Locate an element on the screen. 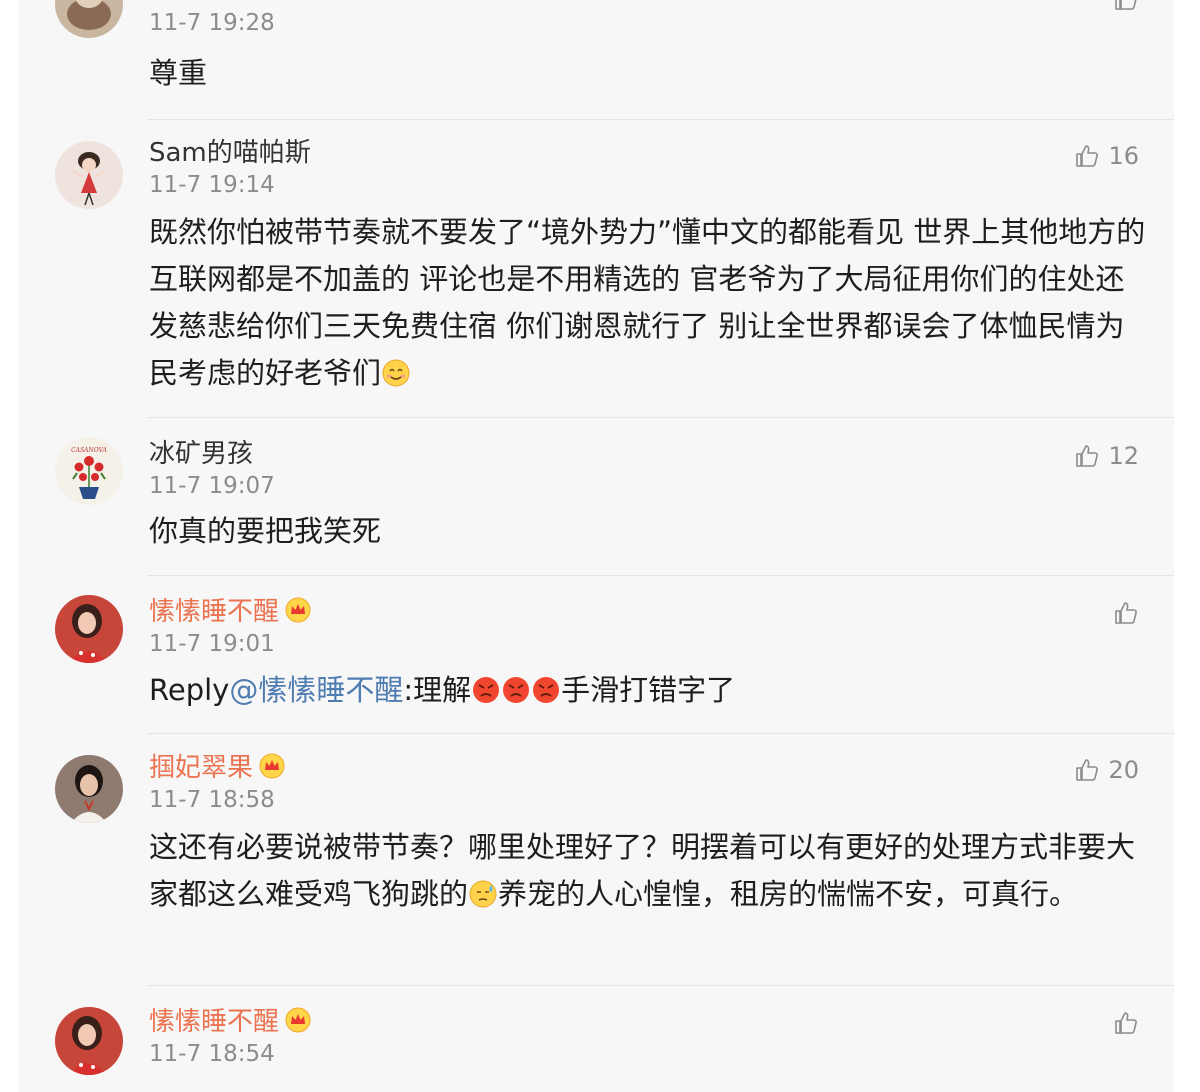 This screenshot has height=1092, width=1200. comment-item: CASANOVA 冰矿男孩 11-7 19:07 你真的要把我笑死 12 is located at coordinates (596, 497).